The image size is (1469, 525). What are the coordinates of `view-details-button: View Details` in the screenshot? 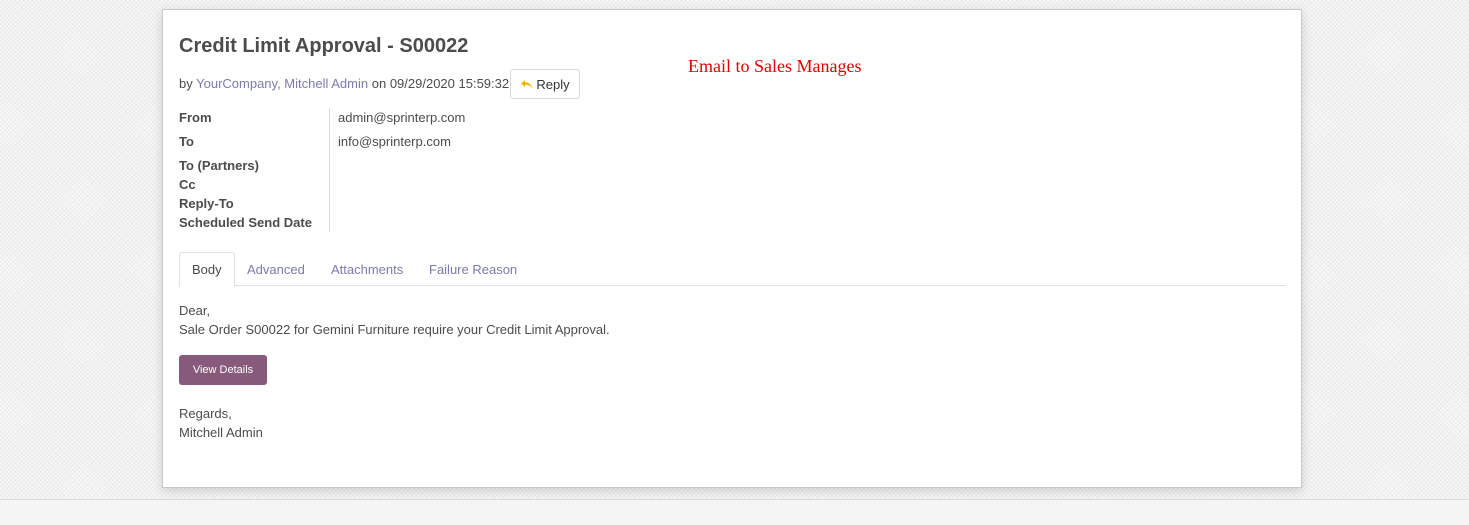 It's located at (223, 370).